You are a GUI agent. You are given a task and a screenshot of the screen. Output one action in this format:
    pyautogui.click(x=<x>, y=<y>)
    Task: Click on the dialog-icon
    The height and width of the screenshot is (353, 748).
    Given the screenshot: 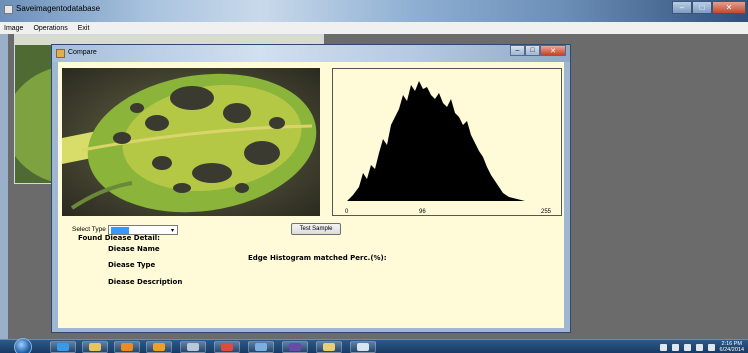 What is the action you would take?
    pyautogui.click(x=60, y=53)
    